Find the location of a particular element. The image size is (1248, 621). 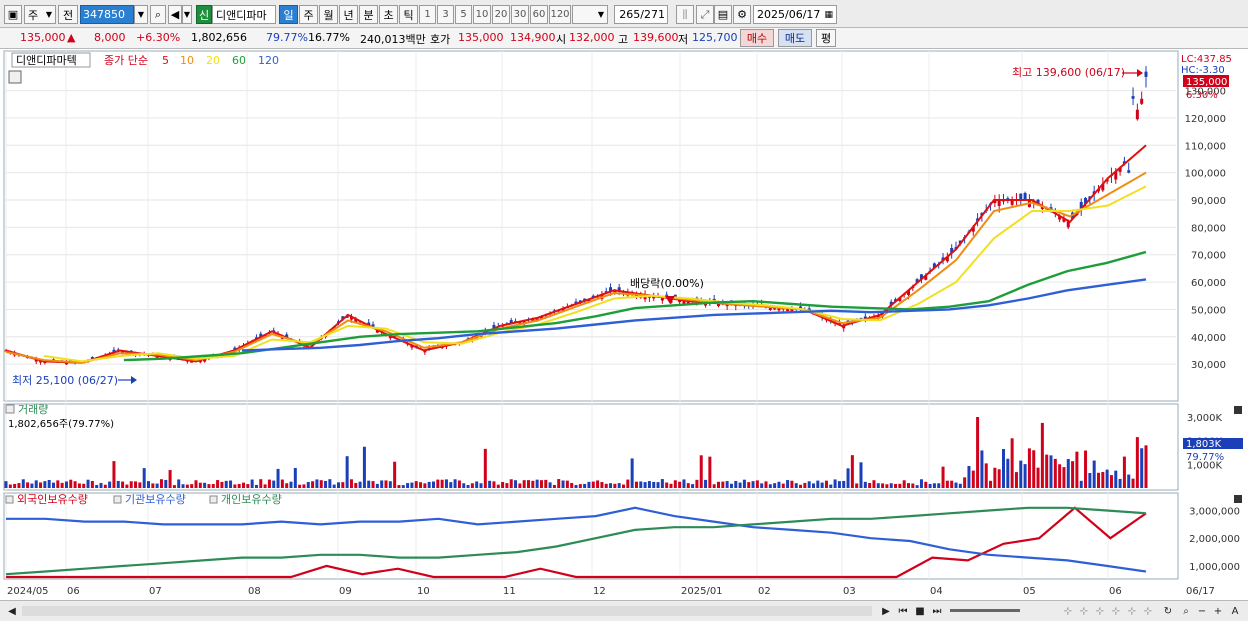

search-icon: ⌕ is located at coordinates (158, 14).